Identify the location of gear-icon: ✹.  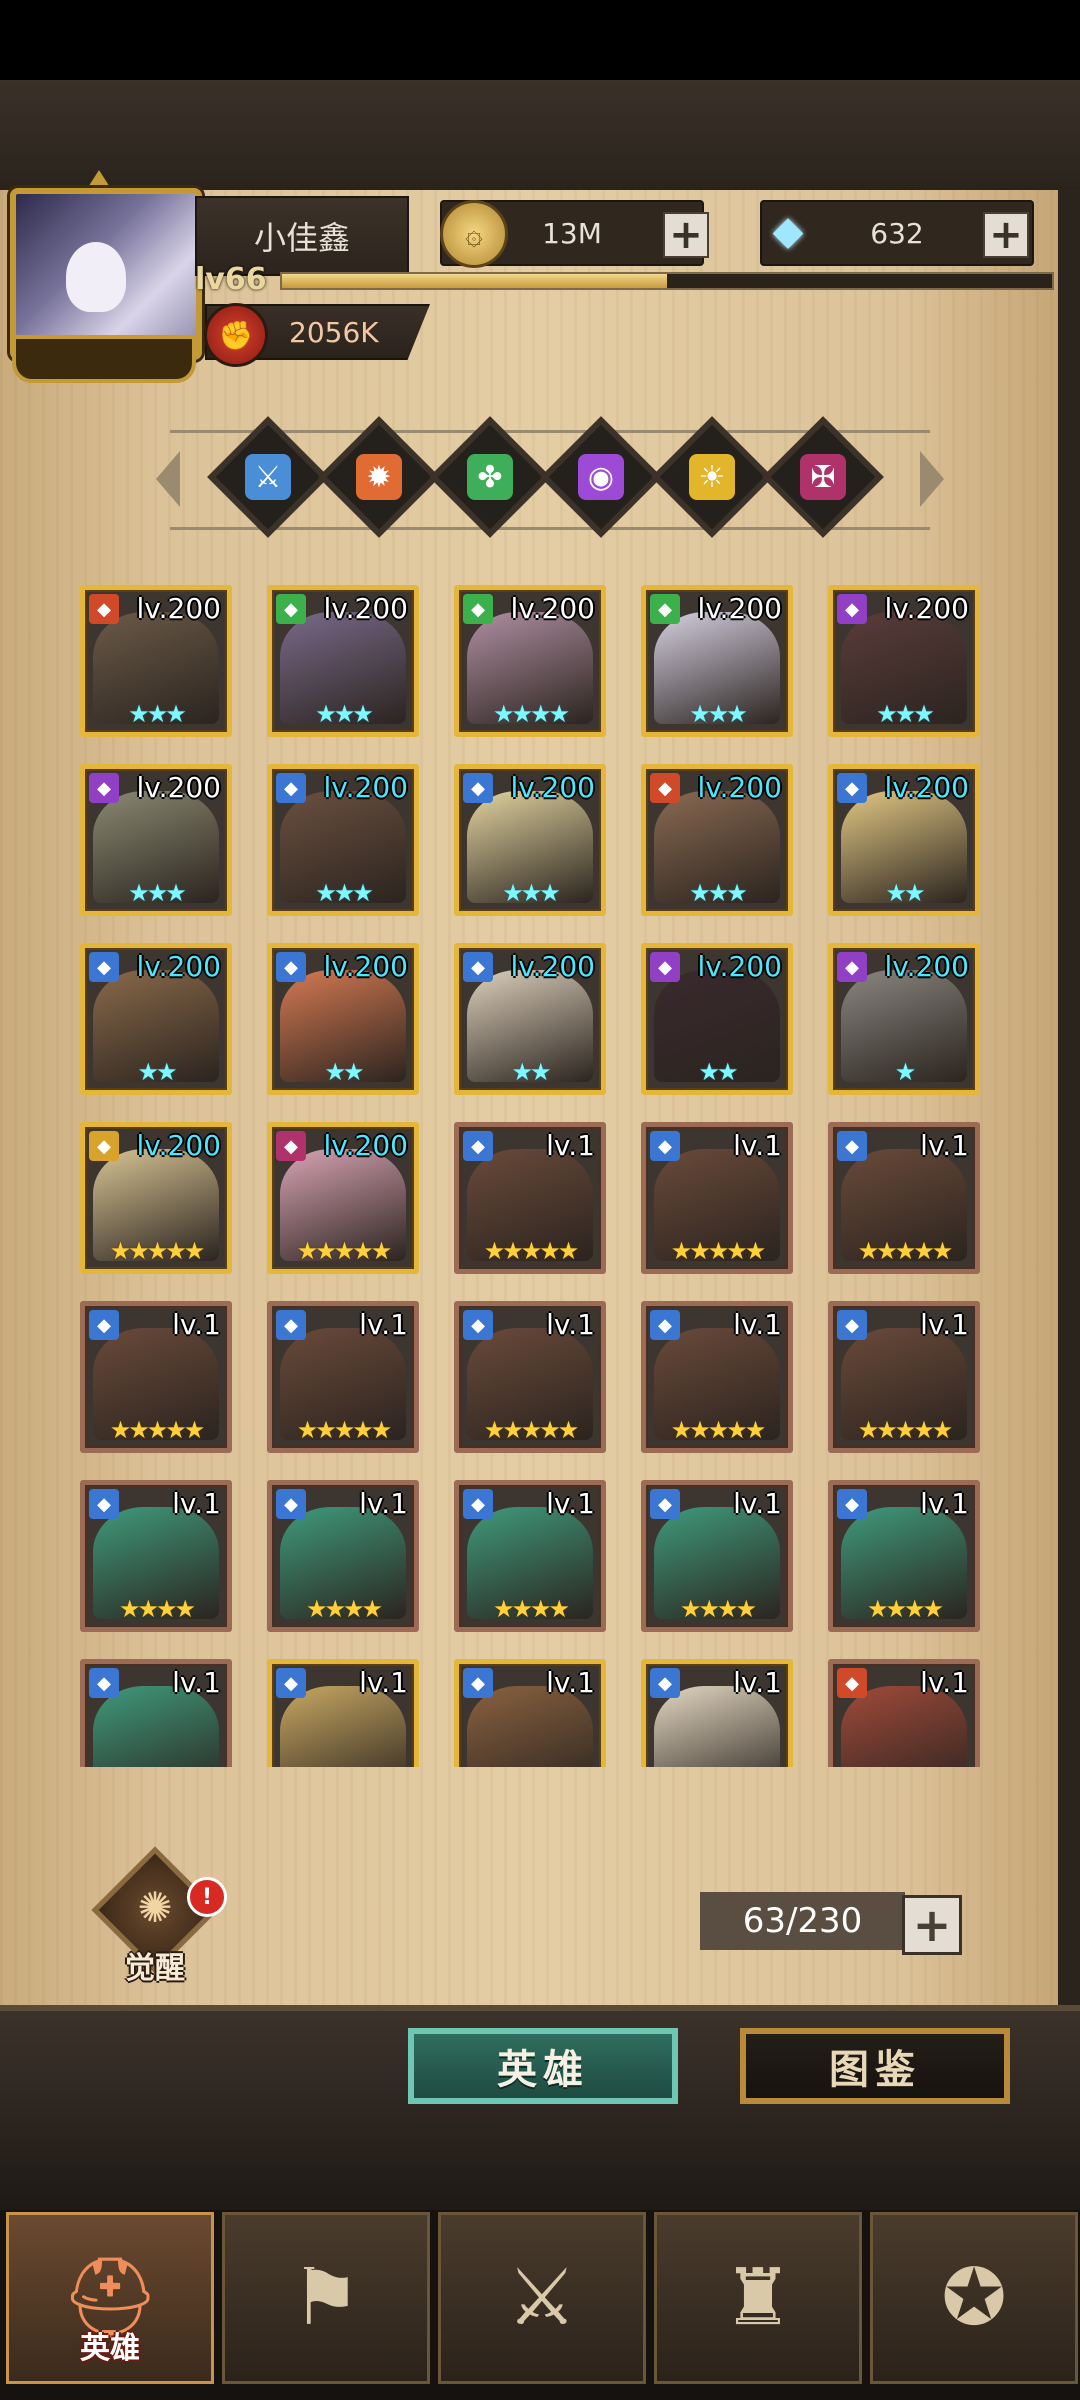
(379, 477).